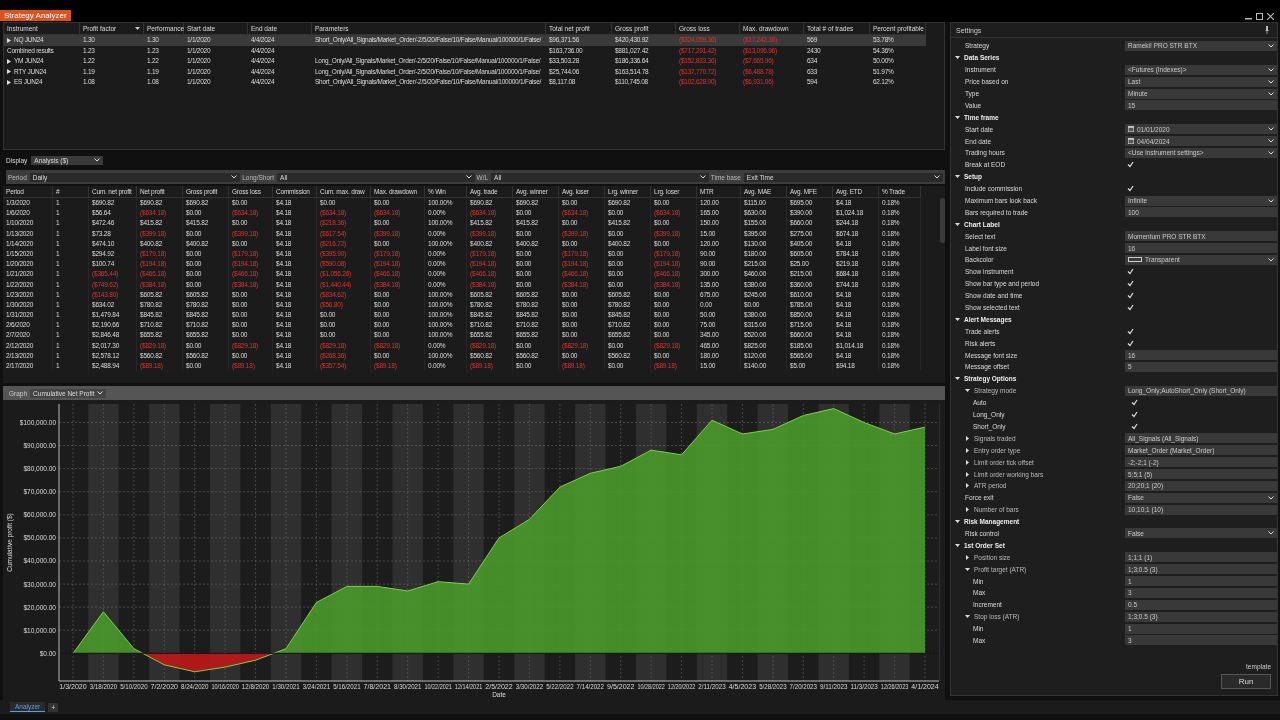 Image resolution: width=1280 pixels, height=720 pixels. Describe the element at coordinates (35, 15) in the screenshot. I see `window-title: Strategy Analyzer` at that location.